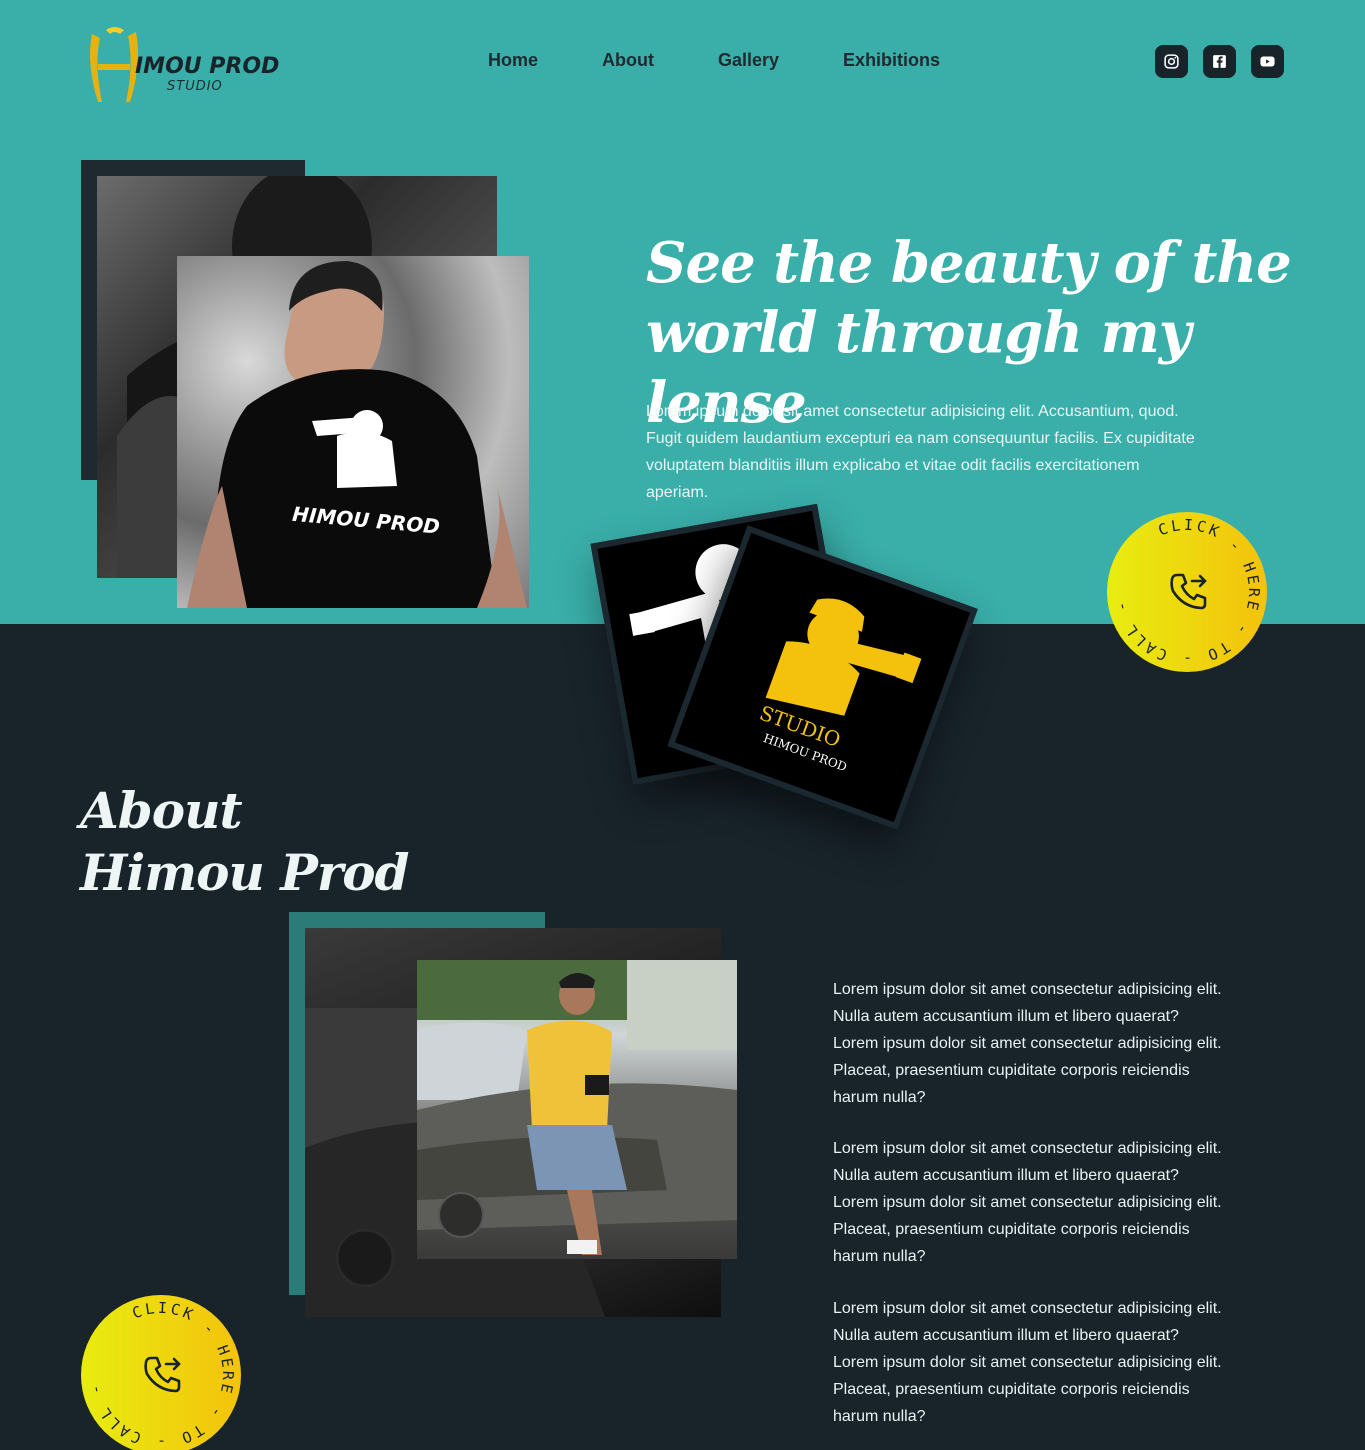 The width and height of the screenshot is (1365, 1450). I want to click on youtube-button, so click(1267, 61).